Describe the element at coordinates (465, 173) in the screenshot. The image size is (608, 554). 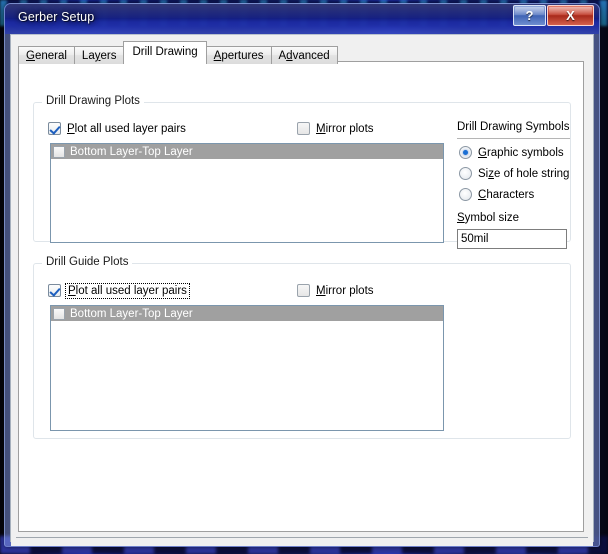
I see `radio-size-of-hole-string` at that location.